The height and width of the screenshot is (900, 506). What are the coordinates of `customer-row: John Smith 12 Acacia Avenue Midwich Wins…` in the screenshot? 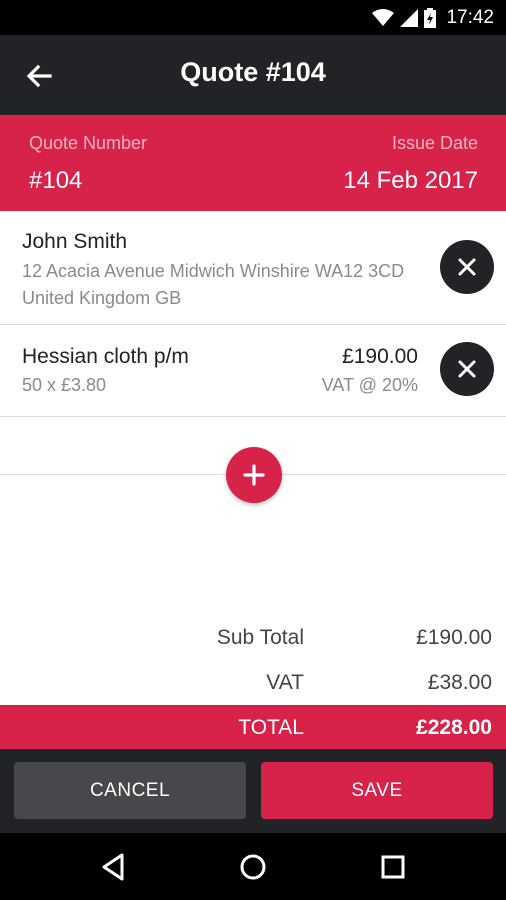 It's located at (253, 268).